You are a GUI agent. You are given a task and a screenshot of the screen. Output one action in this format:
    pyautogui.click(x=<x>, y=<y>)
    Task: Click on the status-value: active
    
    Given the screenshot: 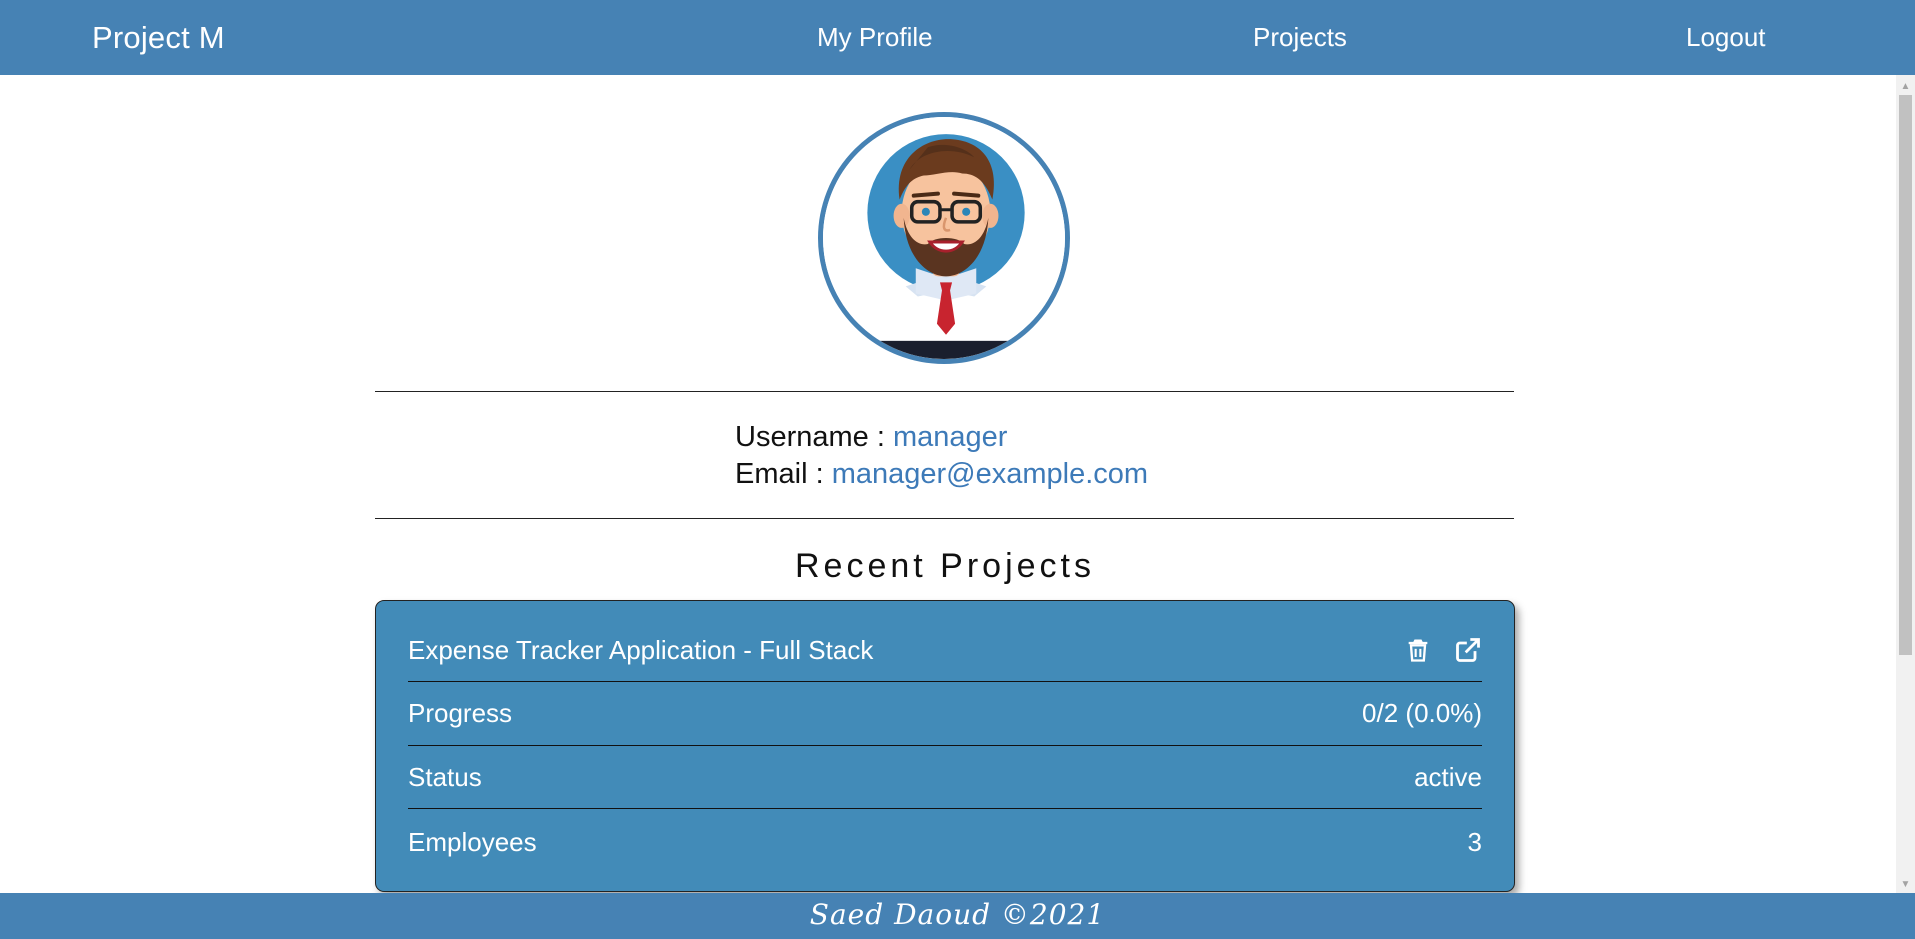 What is the action you would take?
    pyautogui.click(x=1448, y=776)
    